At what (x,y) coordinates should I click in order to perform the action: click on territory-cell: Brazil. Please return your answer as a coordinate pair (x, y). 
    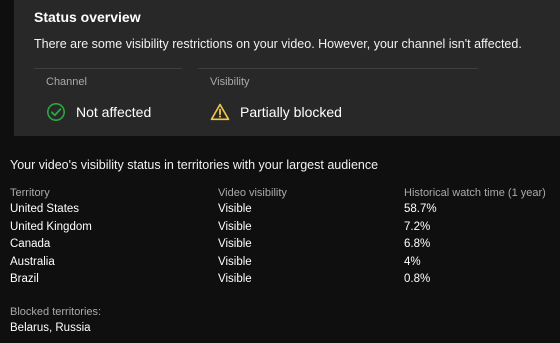
    Looking at the image, I should click on (24, 279).